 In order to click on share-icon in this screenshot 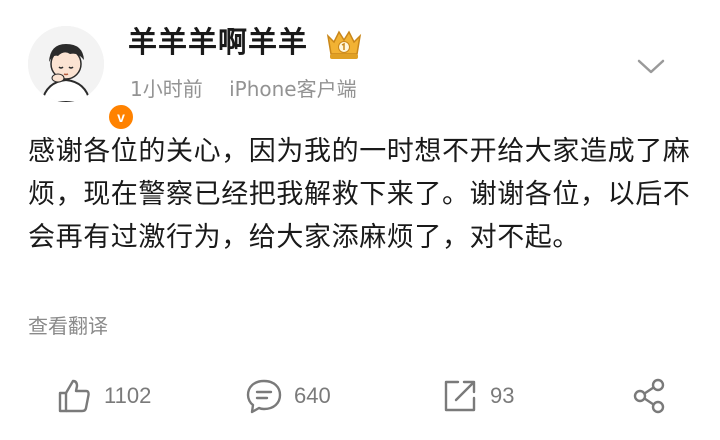, I will do `click(649, 396)`.